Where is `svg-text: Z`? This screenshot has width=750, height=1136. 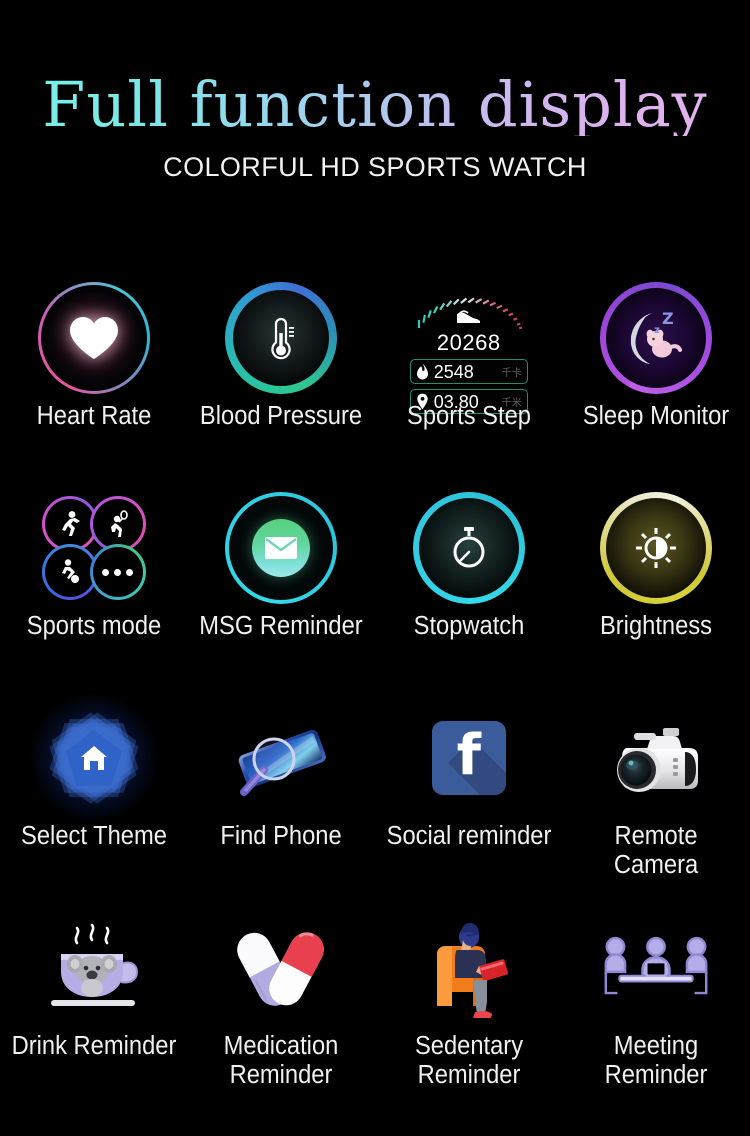
svg-text: Z is located at coordinates (668, 318).